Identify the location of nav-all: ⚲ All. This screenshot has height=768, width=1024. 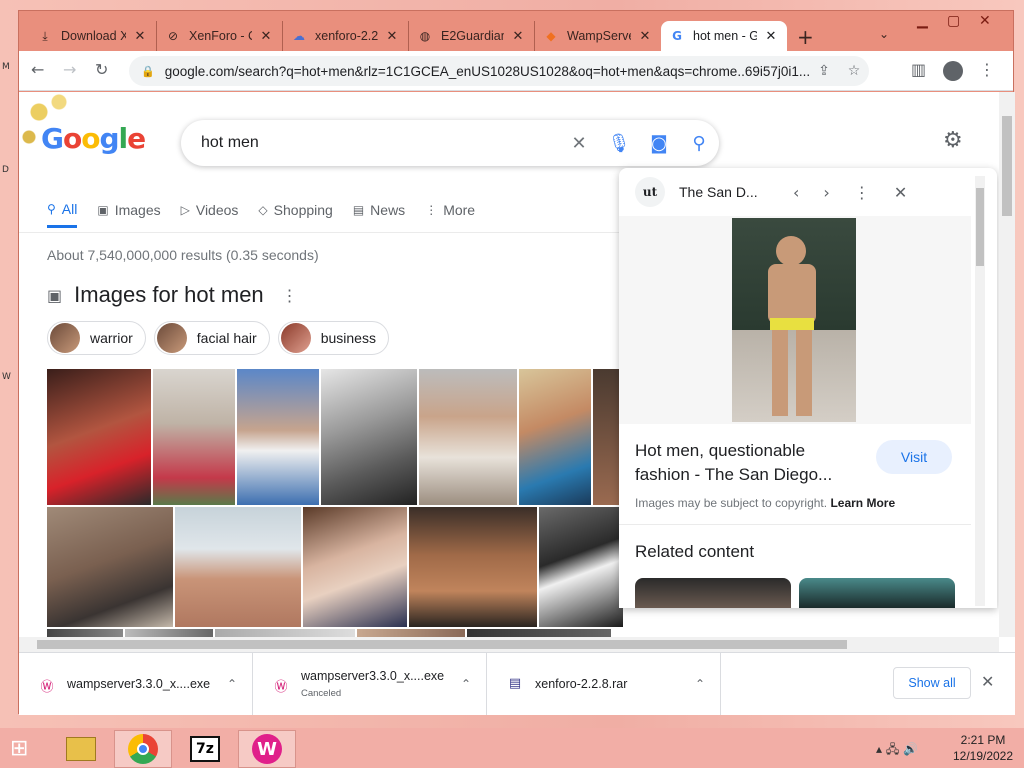
(62, 210).